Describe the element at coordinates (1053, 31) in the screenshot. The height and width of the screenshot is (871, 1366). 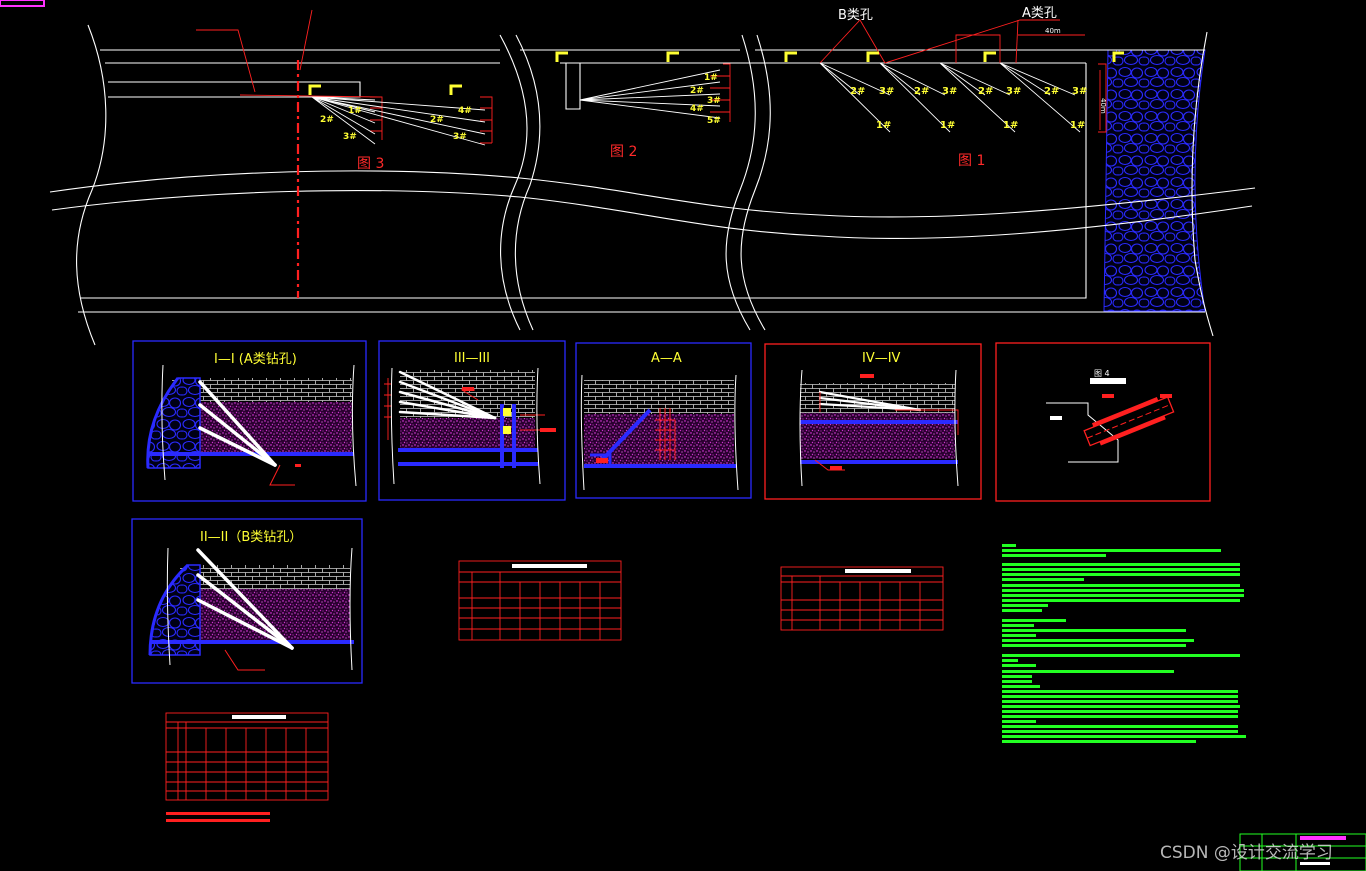
I see `dim-40m-a: 40m` at that location.